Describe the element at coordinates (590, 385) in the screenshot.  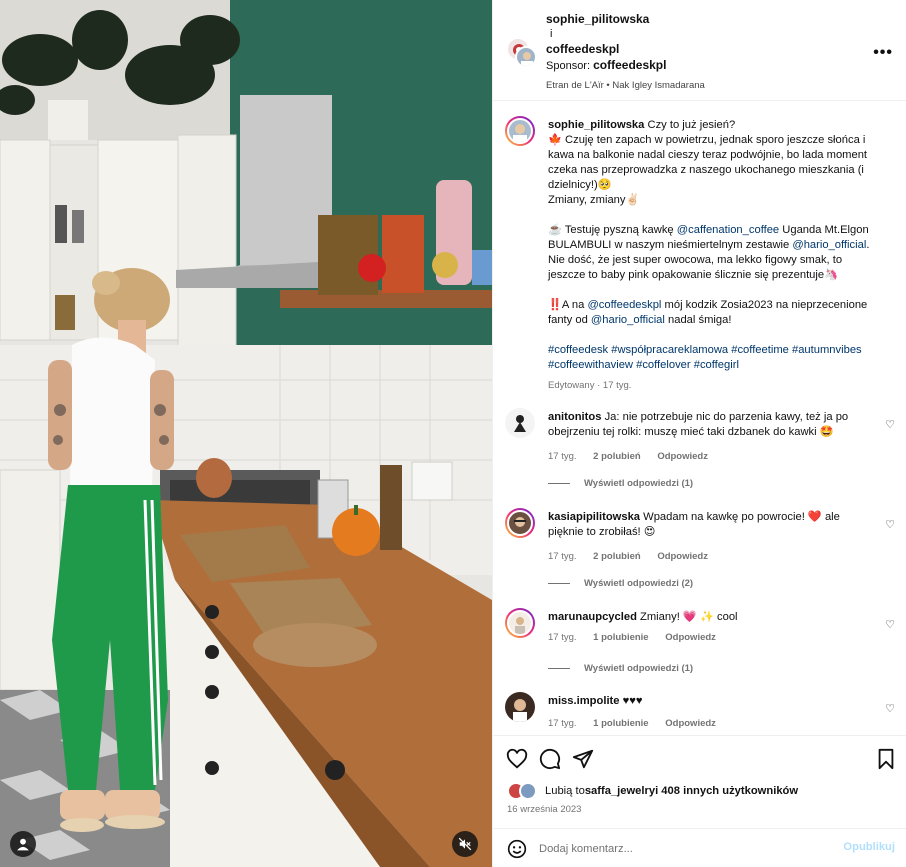
I see `caption-edited: Edytowany · 17 tyg.` at that location.